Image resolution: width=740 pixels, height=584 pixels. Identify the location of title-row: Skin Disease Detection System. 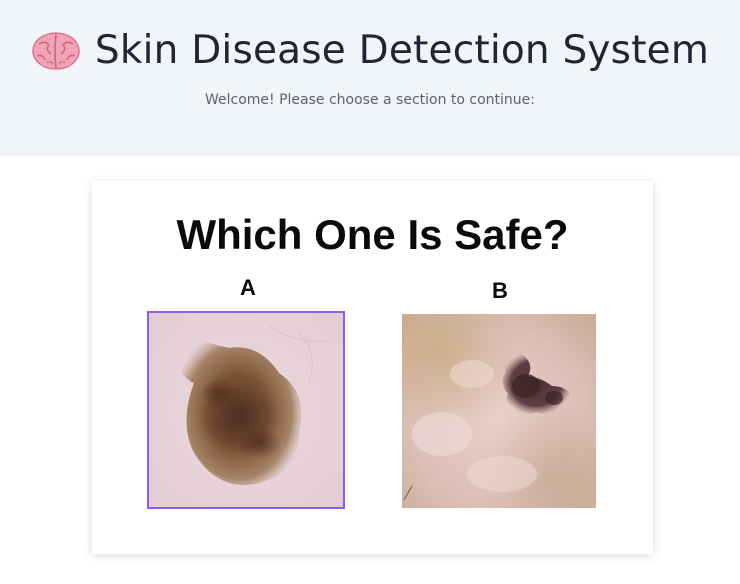
(370, 50).